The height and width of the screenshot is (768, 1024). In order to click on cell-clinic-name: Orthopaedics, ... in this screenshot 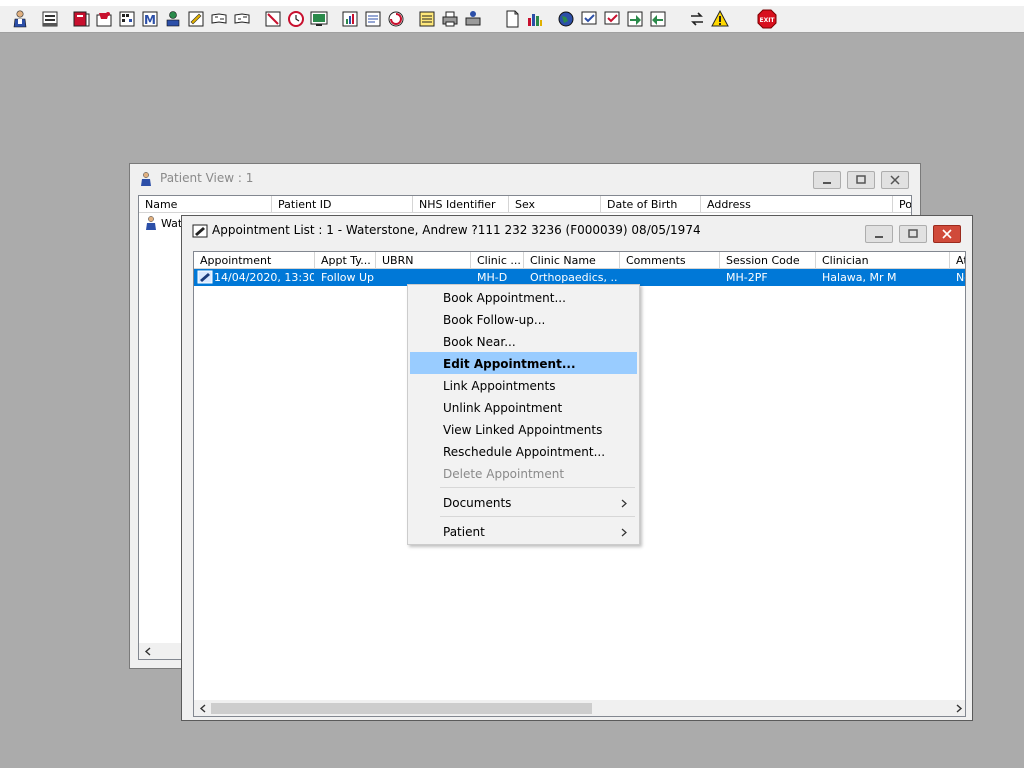, I will do `click(574, 277)`.